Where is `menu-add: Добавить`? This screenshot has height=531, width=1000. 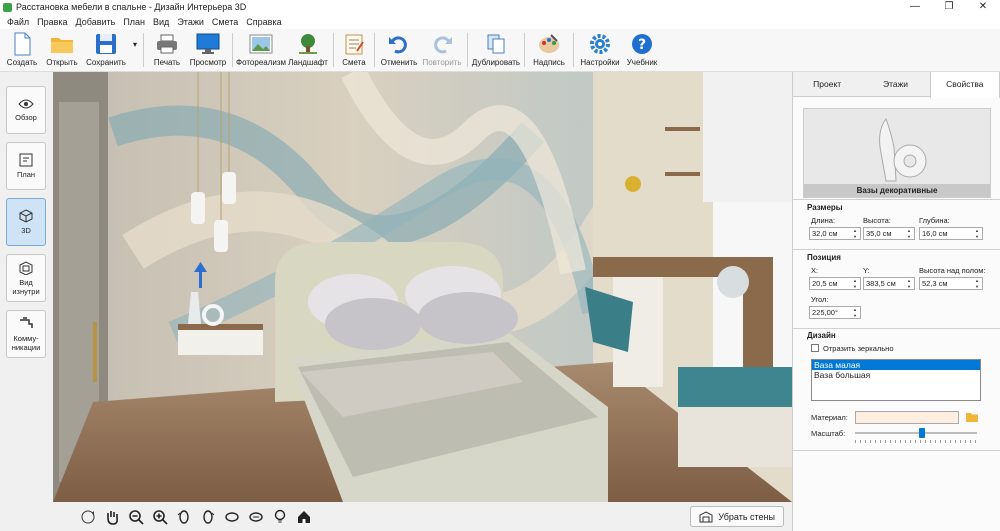 menu-add: Добавить is located at coordinates (96, 22).